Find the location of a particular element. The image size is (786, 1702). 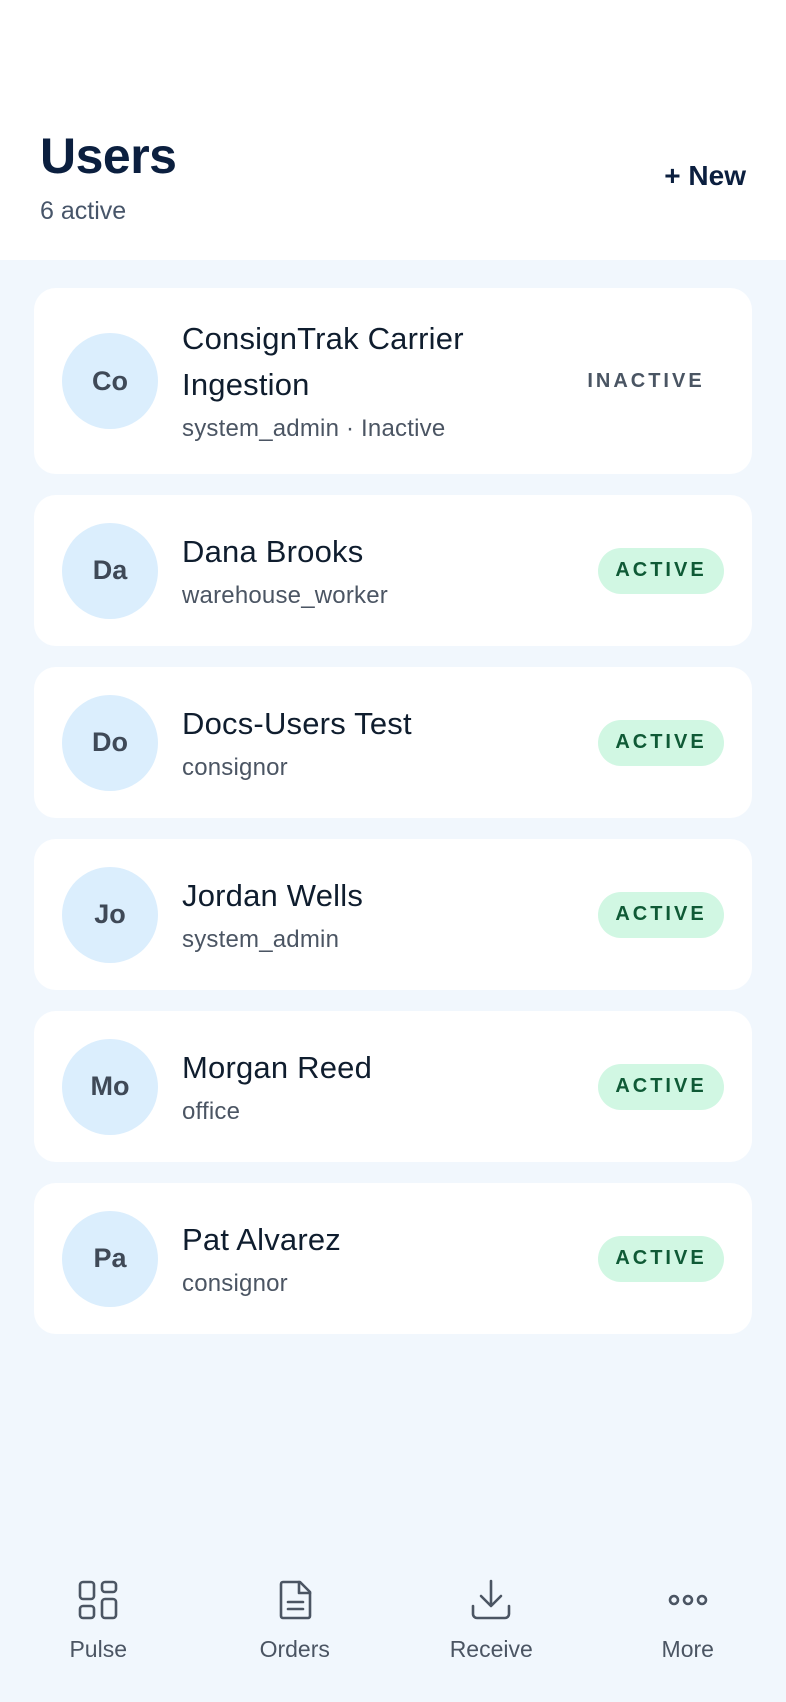

bottom-nav: Pulse Orders Receive More is located at coordinates (393, 1626).